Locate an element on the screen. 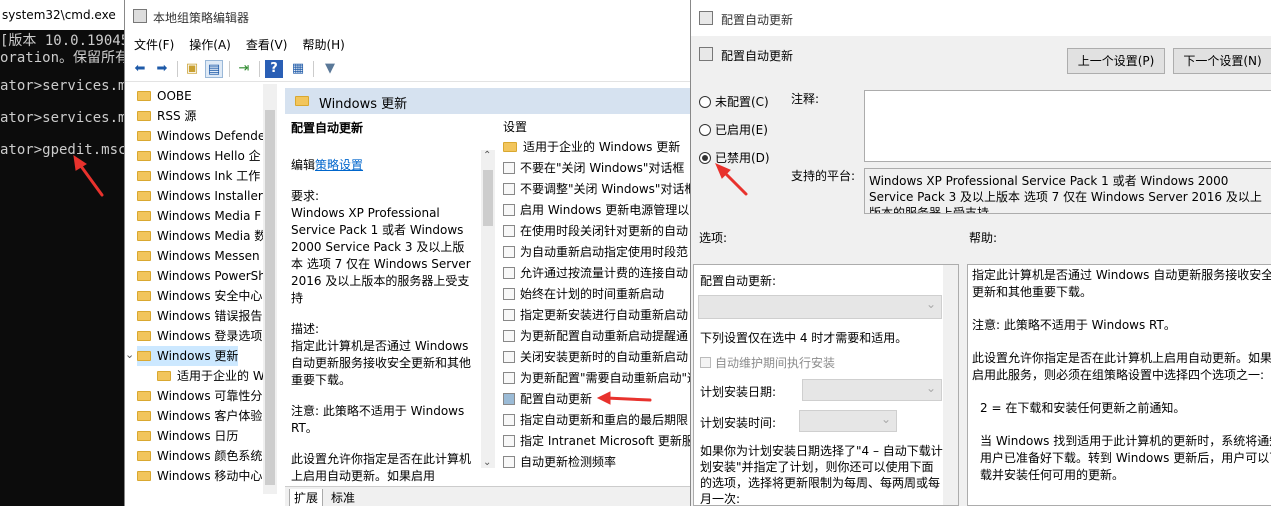 Image resolution: width=1271 pixels, height=506 pixels. annotation-arrow-setting is located at coordinates (628, 399).